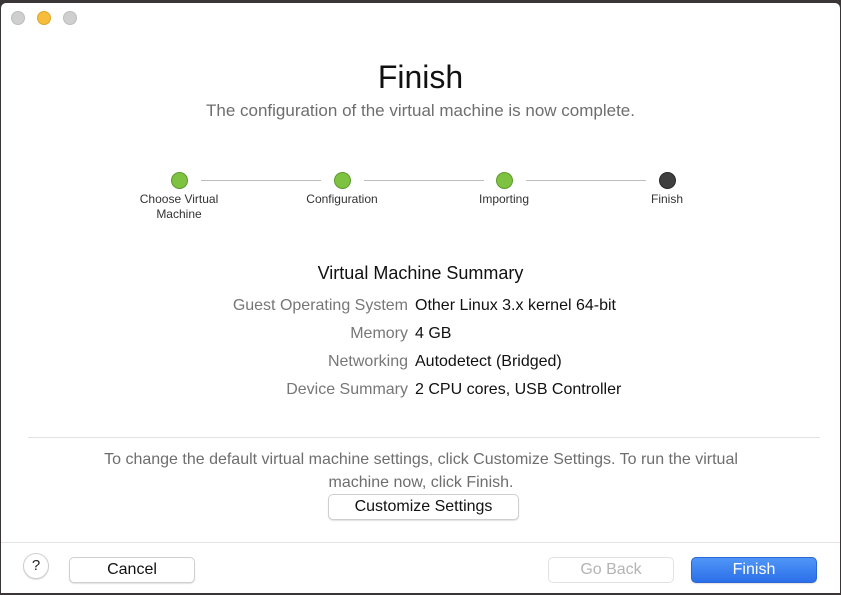 The height and width of the screenshot is (595, 841). What do you see at coordinates (320, 305) in the screenshot?
I see `summary-key: Guest Operating System` at bounding box center [320, 305].